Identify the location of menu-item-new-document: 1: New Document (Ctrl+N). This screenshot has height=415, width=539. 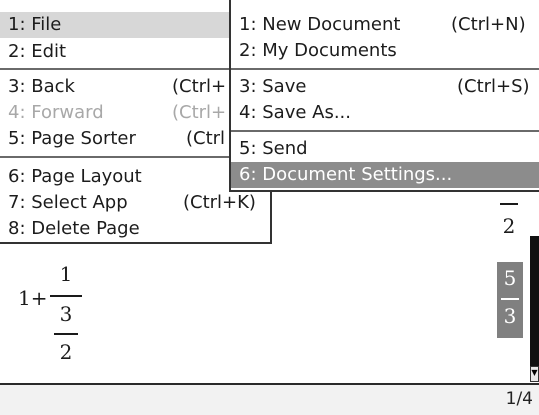
(385, 25).